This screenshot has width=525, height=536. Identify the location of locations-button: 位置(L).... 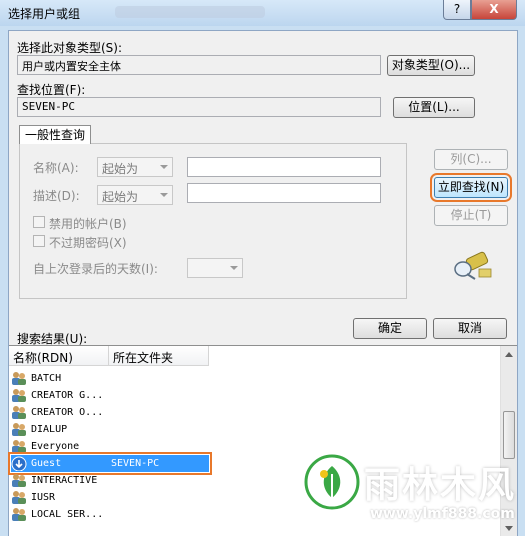
(434, 107).